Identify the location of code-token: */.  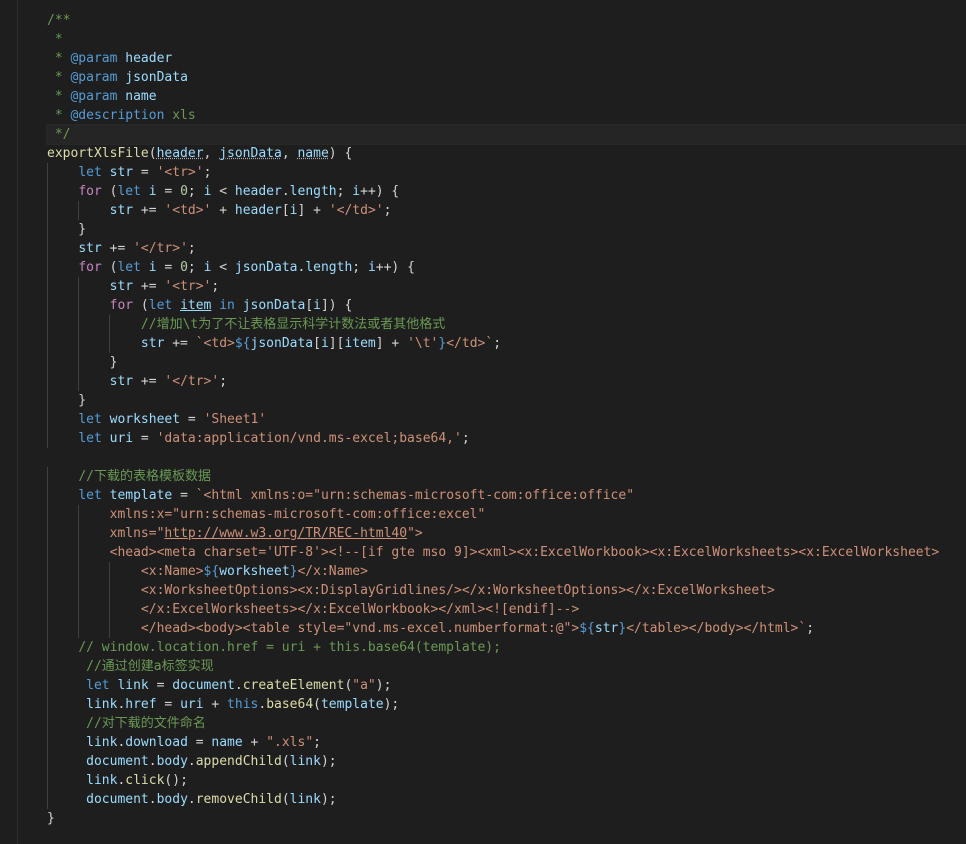
(59, 134).